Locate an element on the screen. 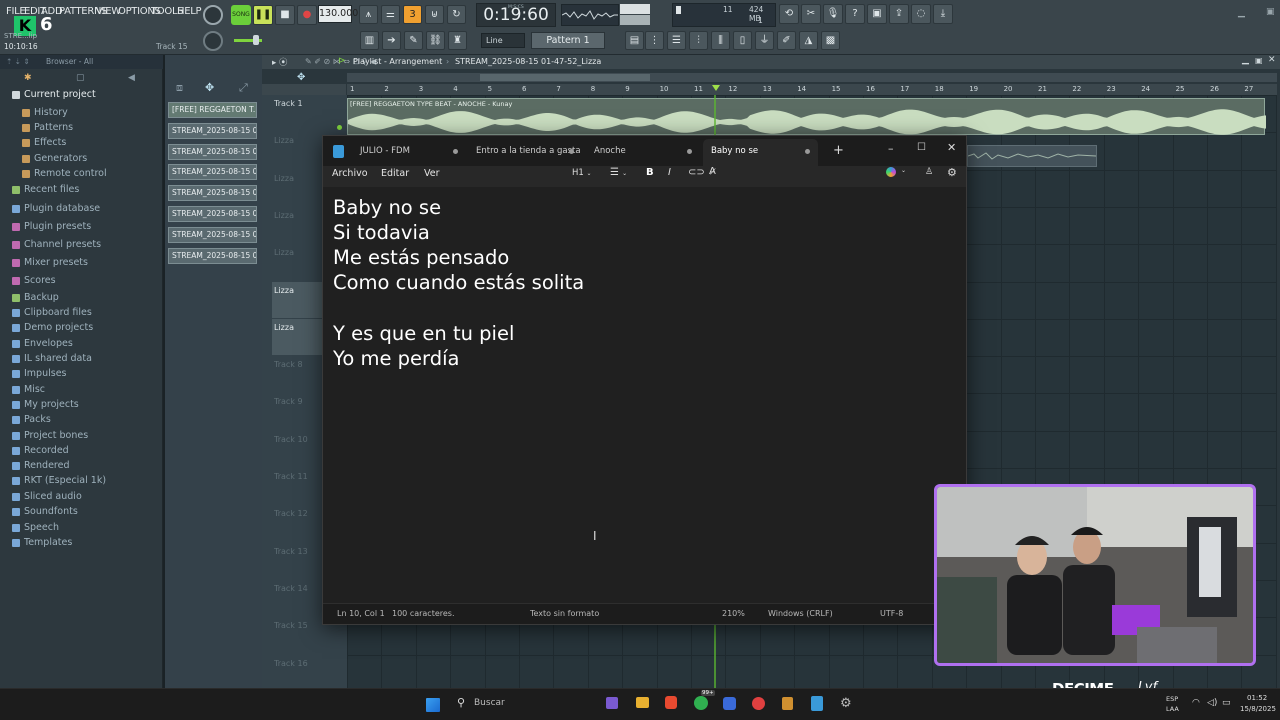  fl-restore-icon: ▣ is located at coordinates (1270, 12).